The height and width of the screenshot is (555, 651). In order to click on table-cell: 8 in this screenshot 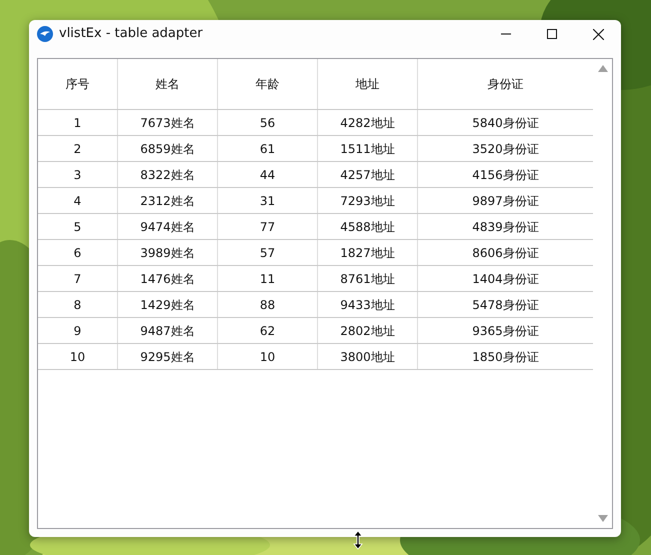, I will do `click(78, 304)`.